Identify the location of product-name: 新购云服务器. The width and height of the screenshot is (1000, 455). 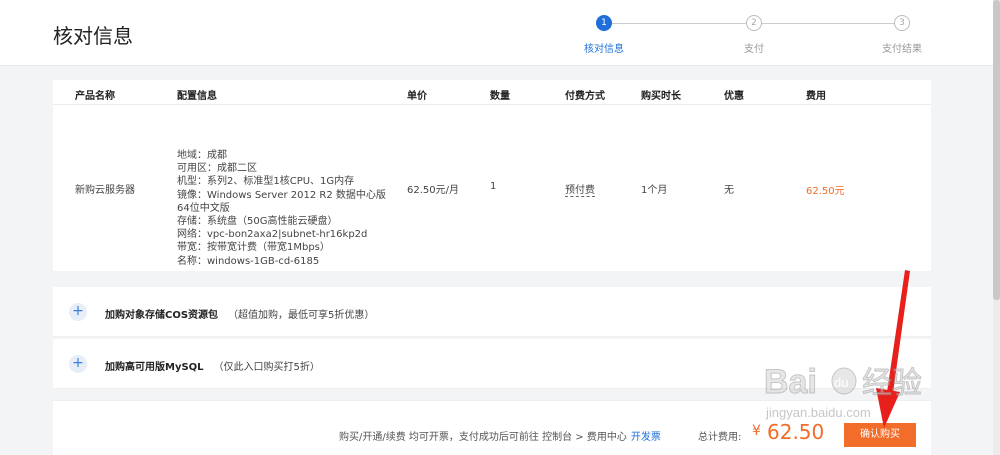
(105, 190).